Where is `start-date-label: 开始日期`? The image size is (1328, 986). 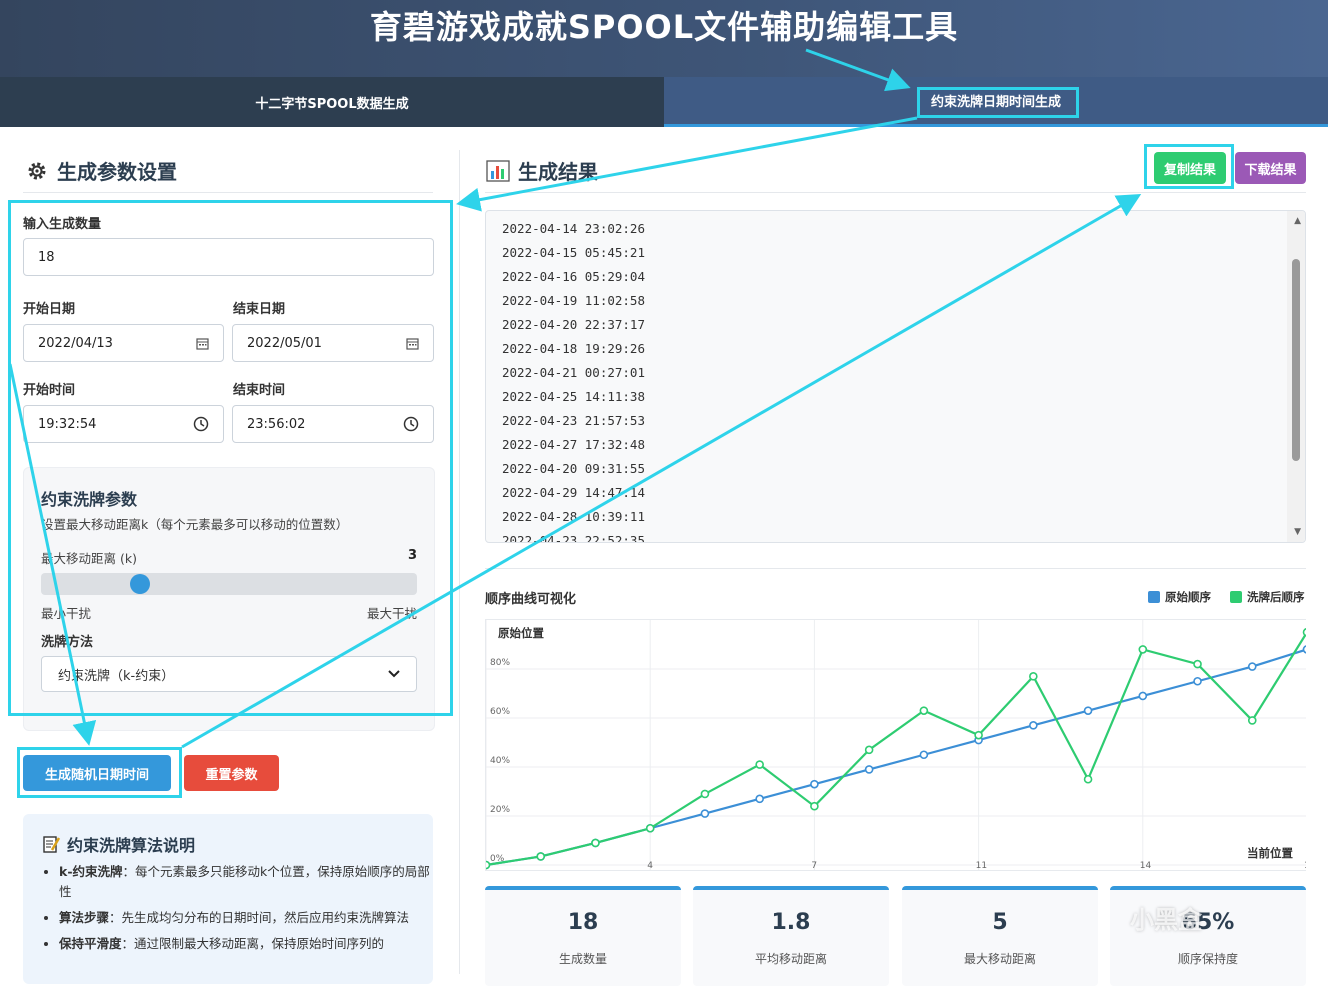
start-date-label: 开始日期 is located at coordinates (49, 309).